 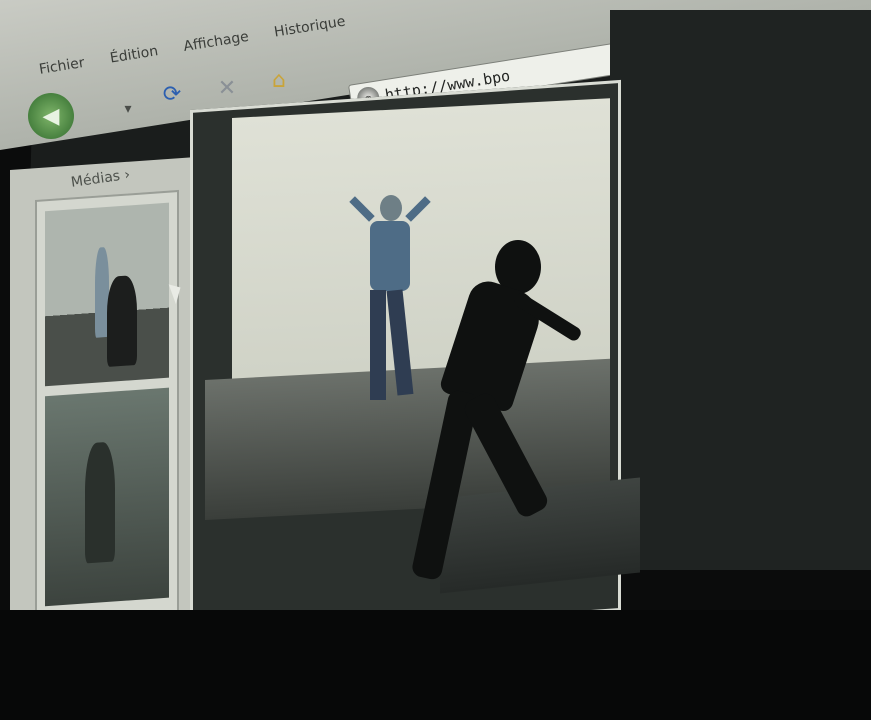 I want to click on home-icon: ⌂, so click(x=279, y=80).